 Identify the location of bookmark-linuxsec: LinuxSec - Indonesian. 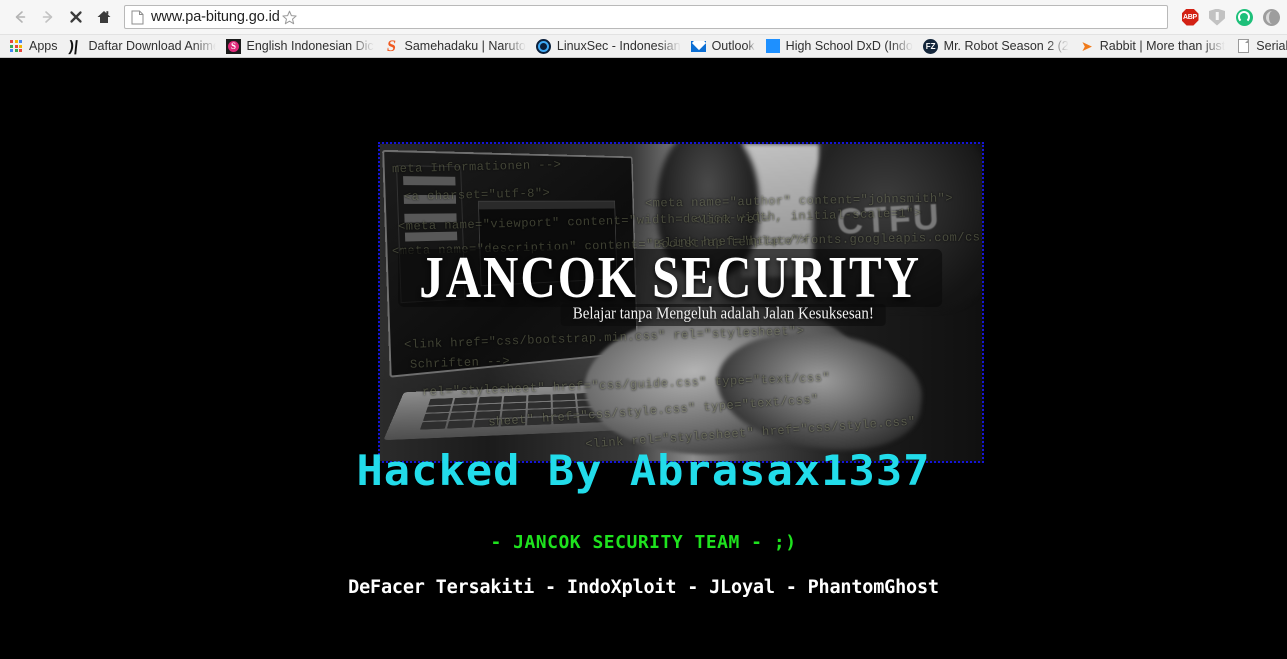
(609, 46).